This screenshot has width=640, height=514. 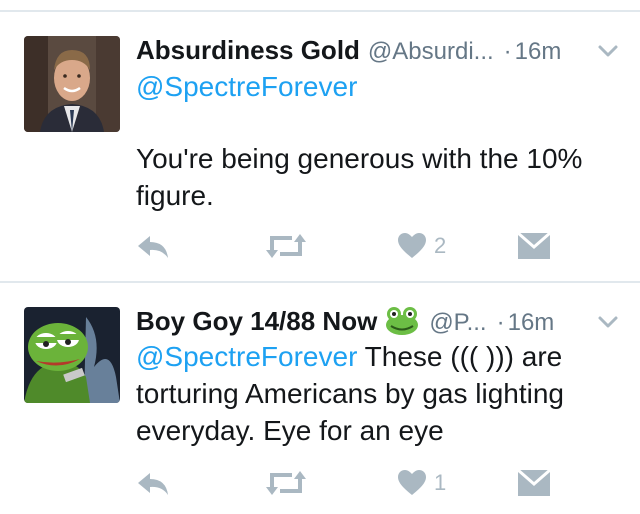 I want to click on tweet-actions: 2, so click(x=348, y=246).